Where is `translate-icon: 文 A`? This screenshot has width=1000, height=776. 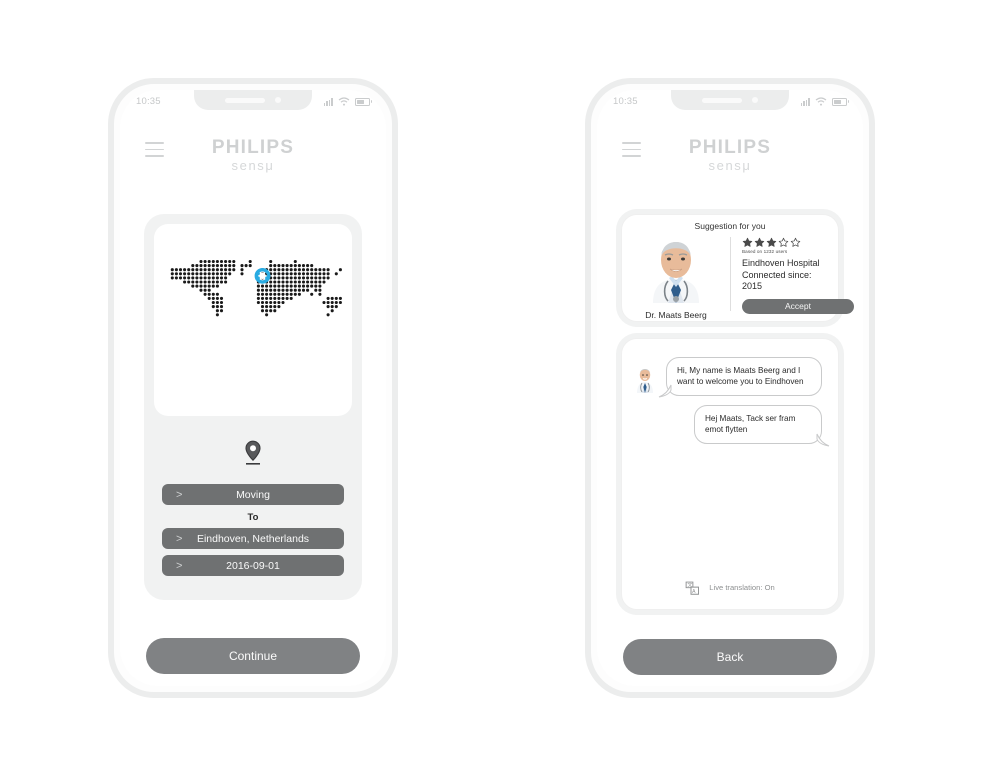 translate-icon: 文 A is located at coordinates (692, 588).